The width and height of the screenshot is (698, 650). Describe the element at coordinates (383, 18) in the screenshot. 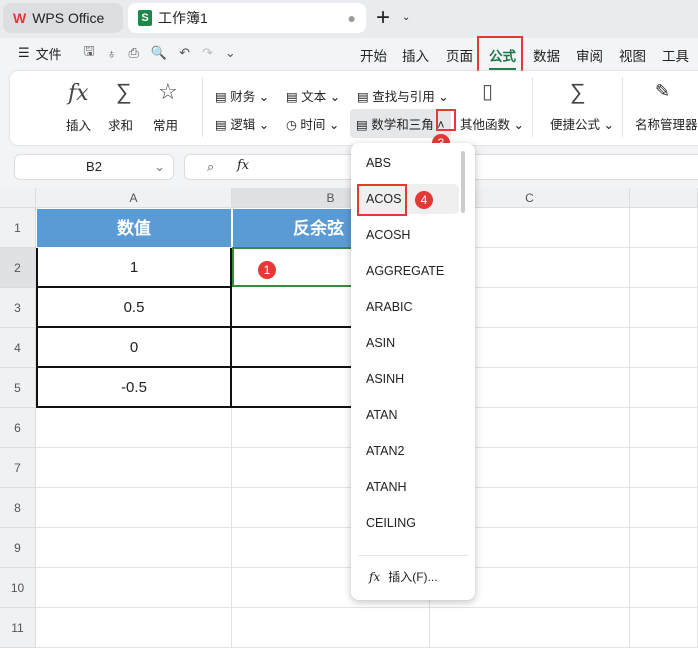

I see `new-tab-button: +` at that location.